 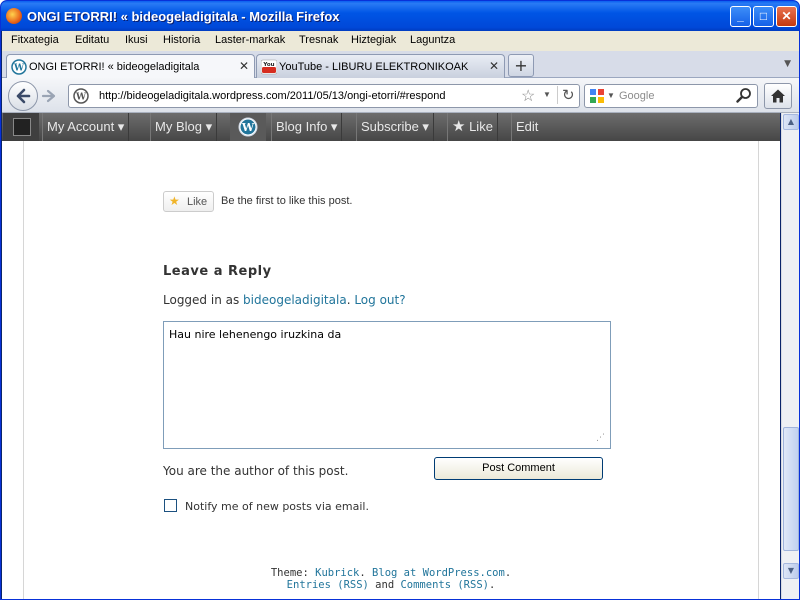 What do you see at coordinates (337, 573) in the screenshot?
I see `theme-link: Kubrick` at bounding box center [337, 573].